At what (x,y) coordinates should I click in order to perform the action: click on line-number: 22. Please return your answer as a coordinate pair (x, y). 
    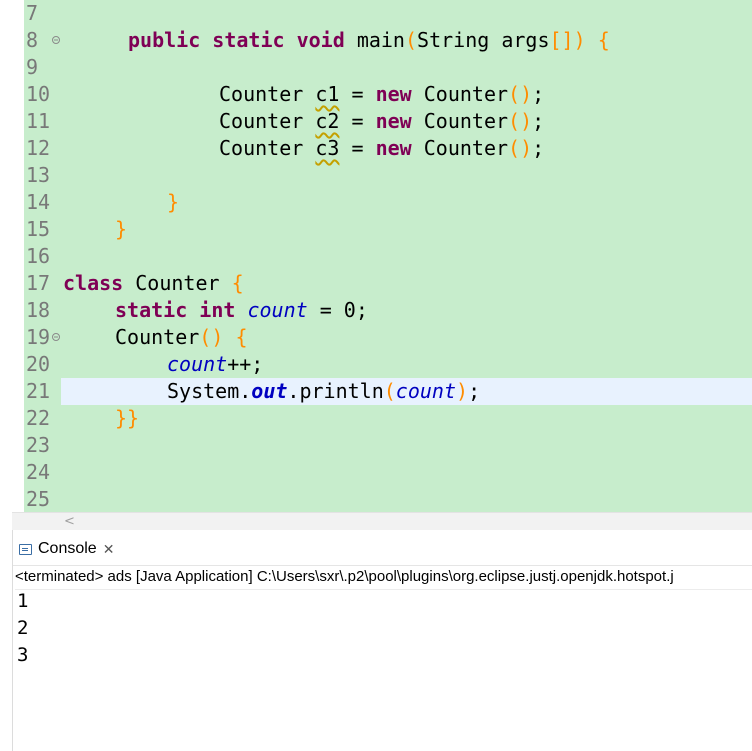
    Looking at the image, I should click on (38, 418).